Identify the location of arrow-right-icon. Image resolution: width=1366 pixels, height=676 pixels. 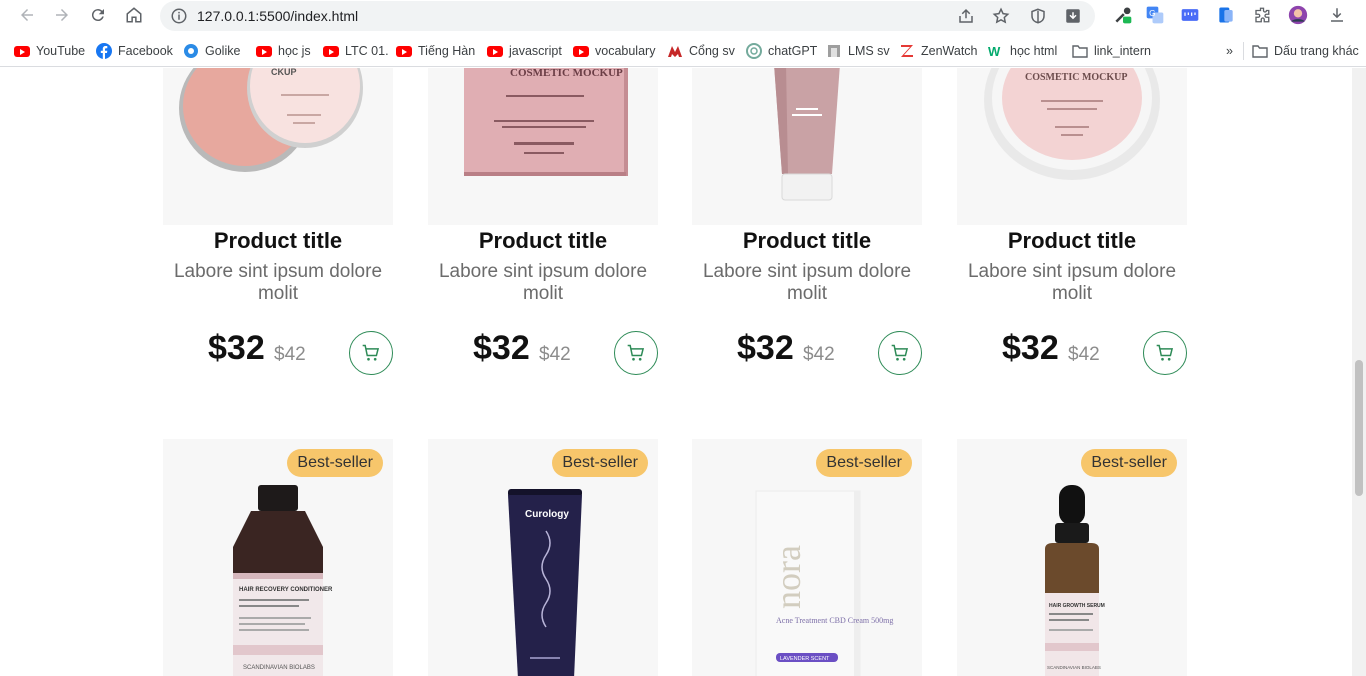
(62, 15).